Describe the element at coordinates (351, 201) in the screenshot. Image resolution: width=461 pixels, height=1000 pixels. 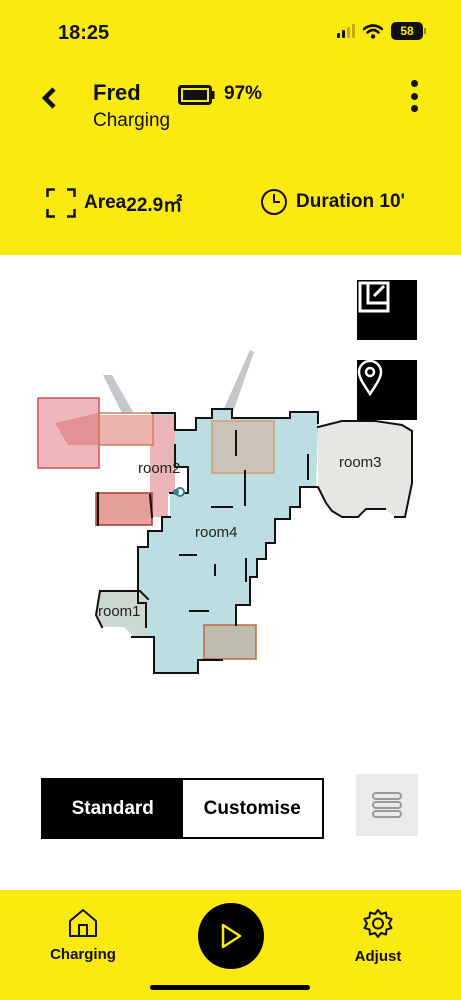
I see `duration-label: Duration 10'` at that location.